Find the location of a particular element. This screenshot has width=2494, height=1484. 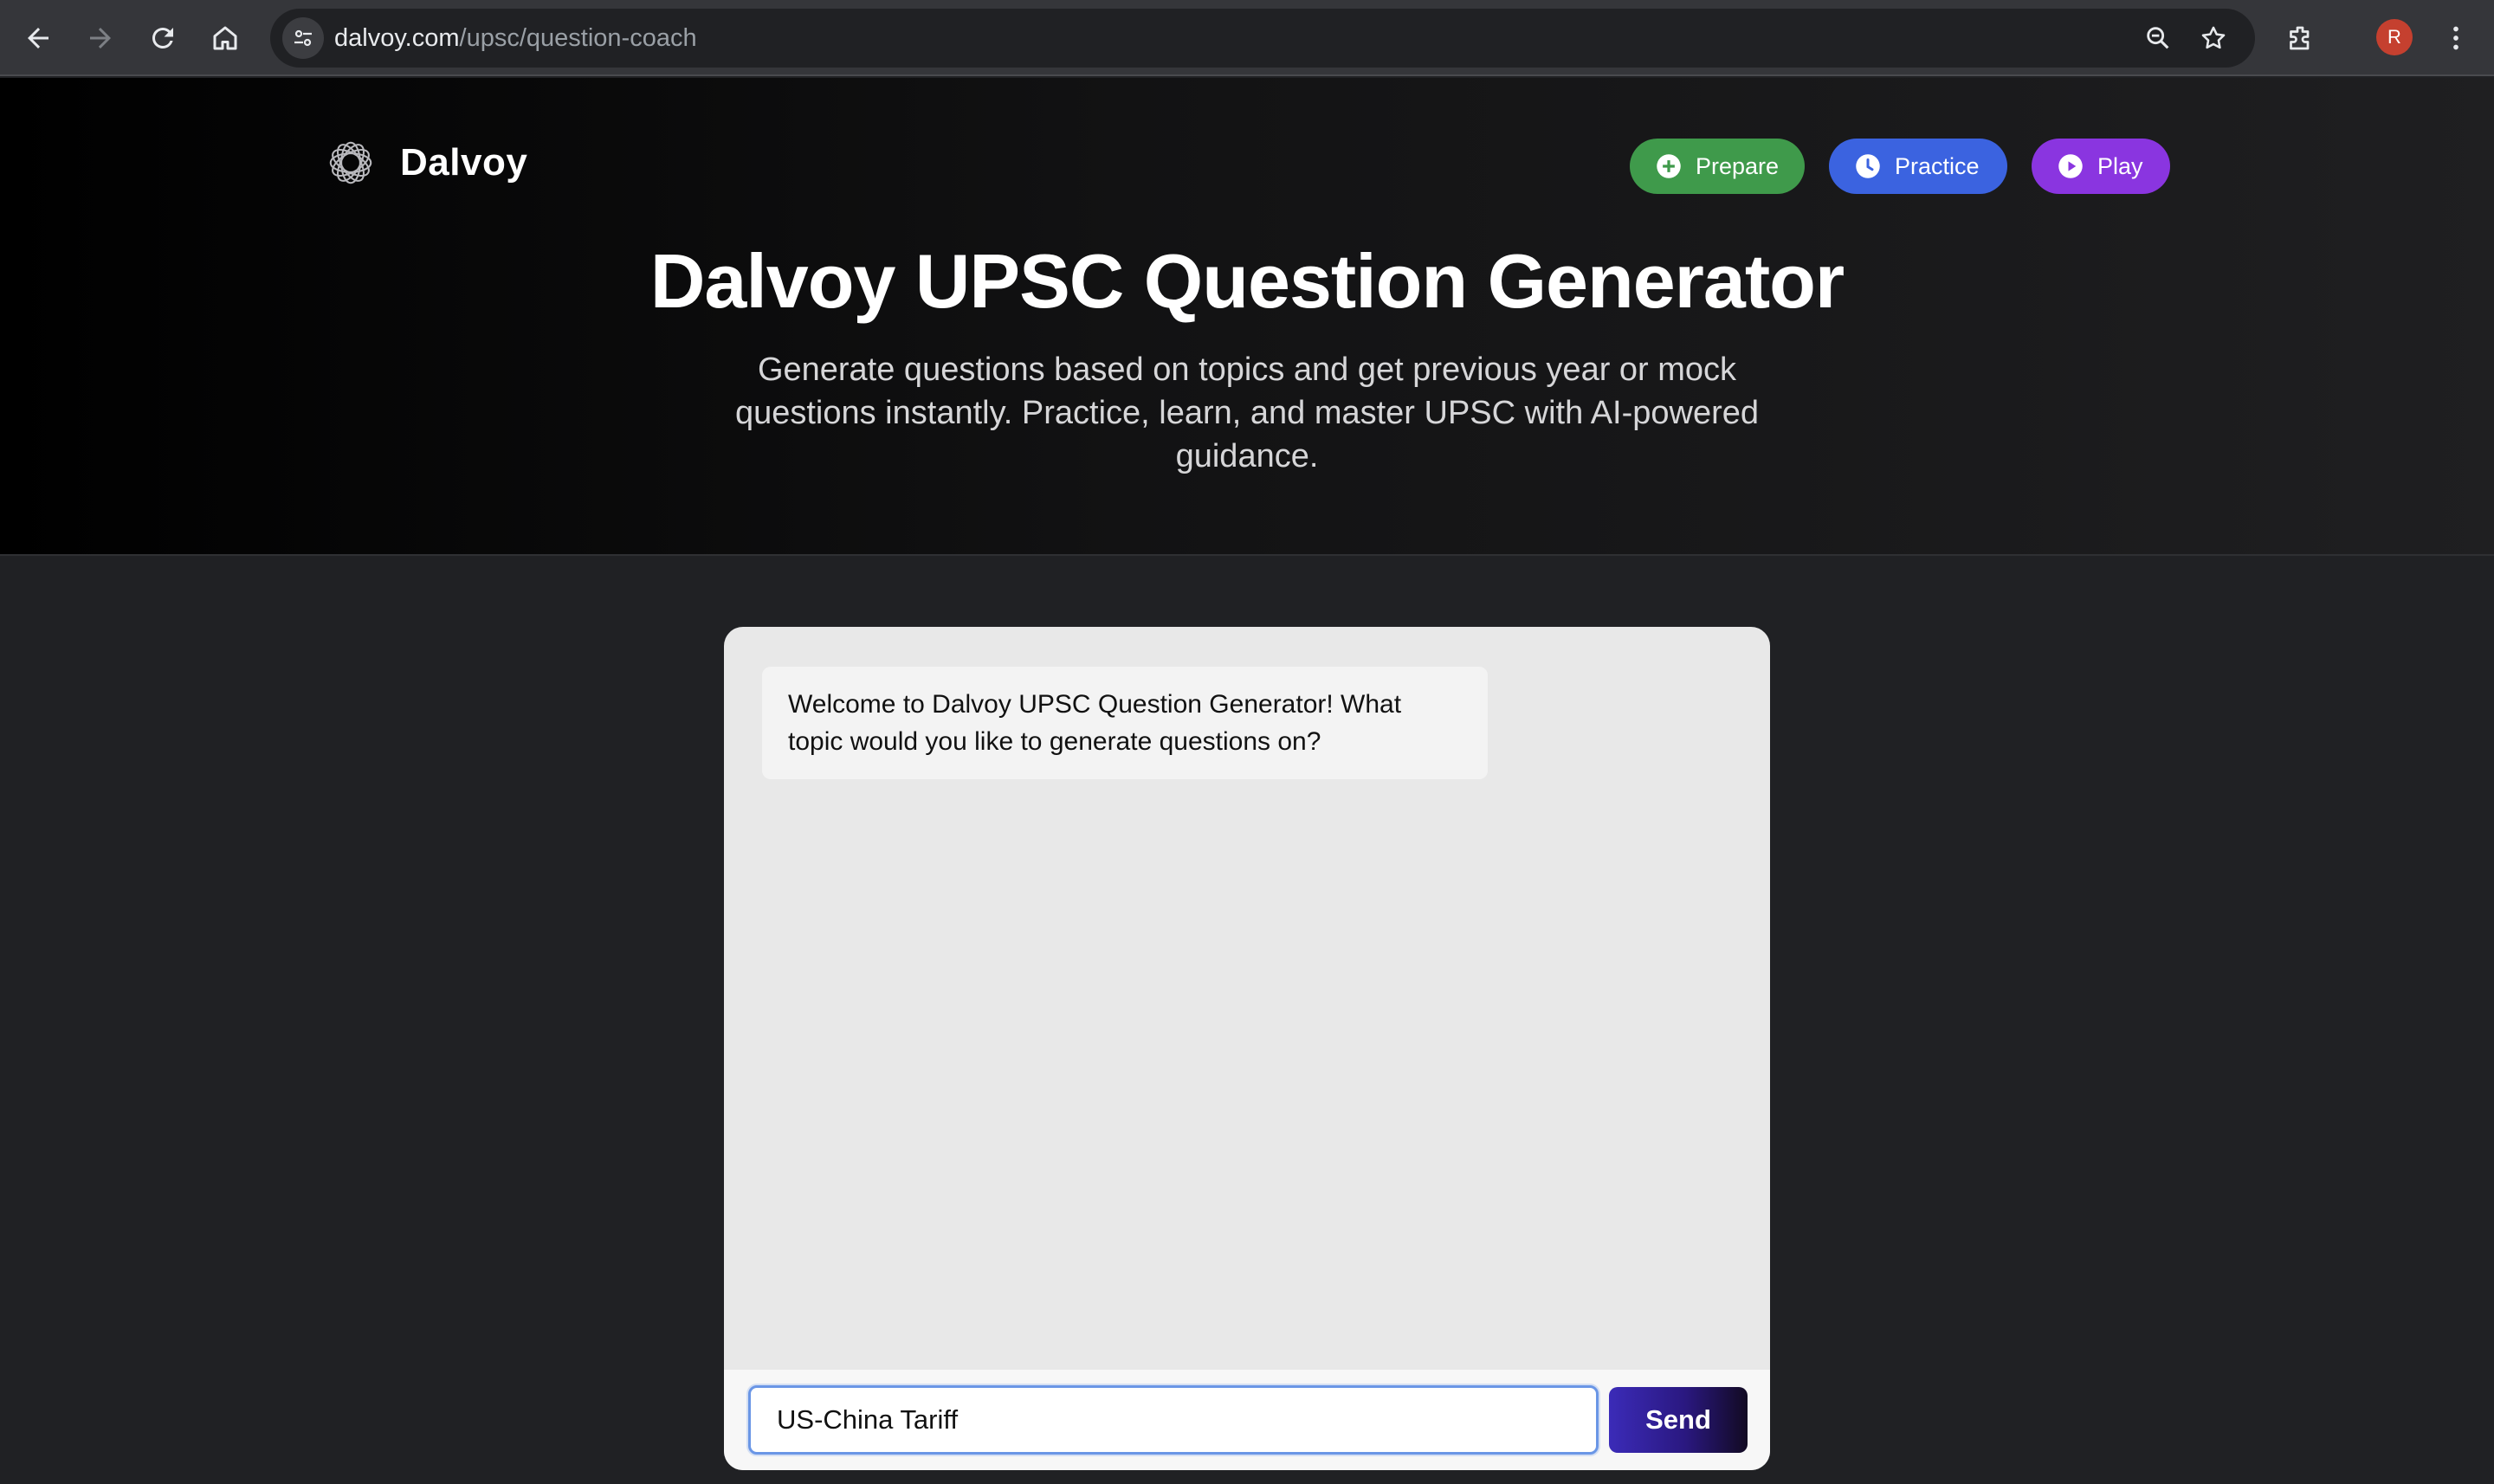

back-button is located at coordinates (38, 38).